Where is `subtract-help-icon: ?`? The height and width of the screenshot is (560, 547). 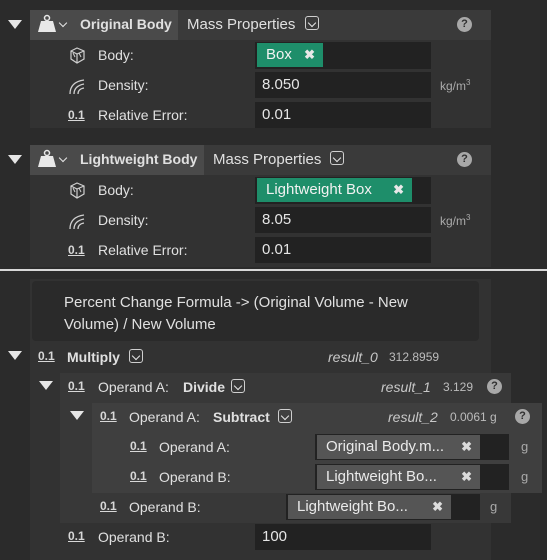 subtract-help-icon: ? is located at coordinates (522, 416).